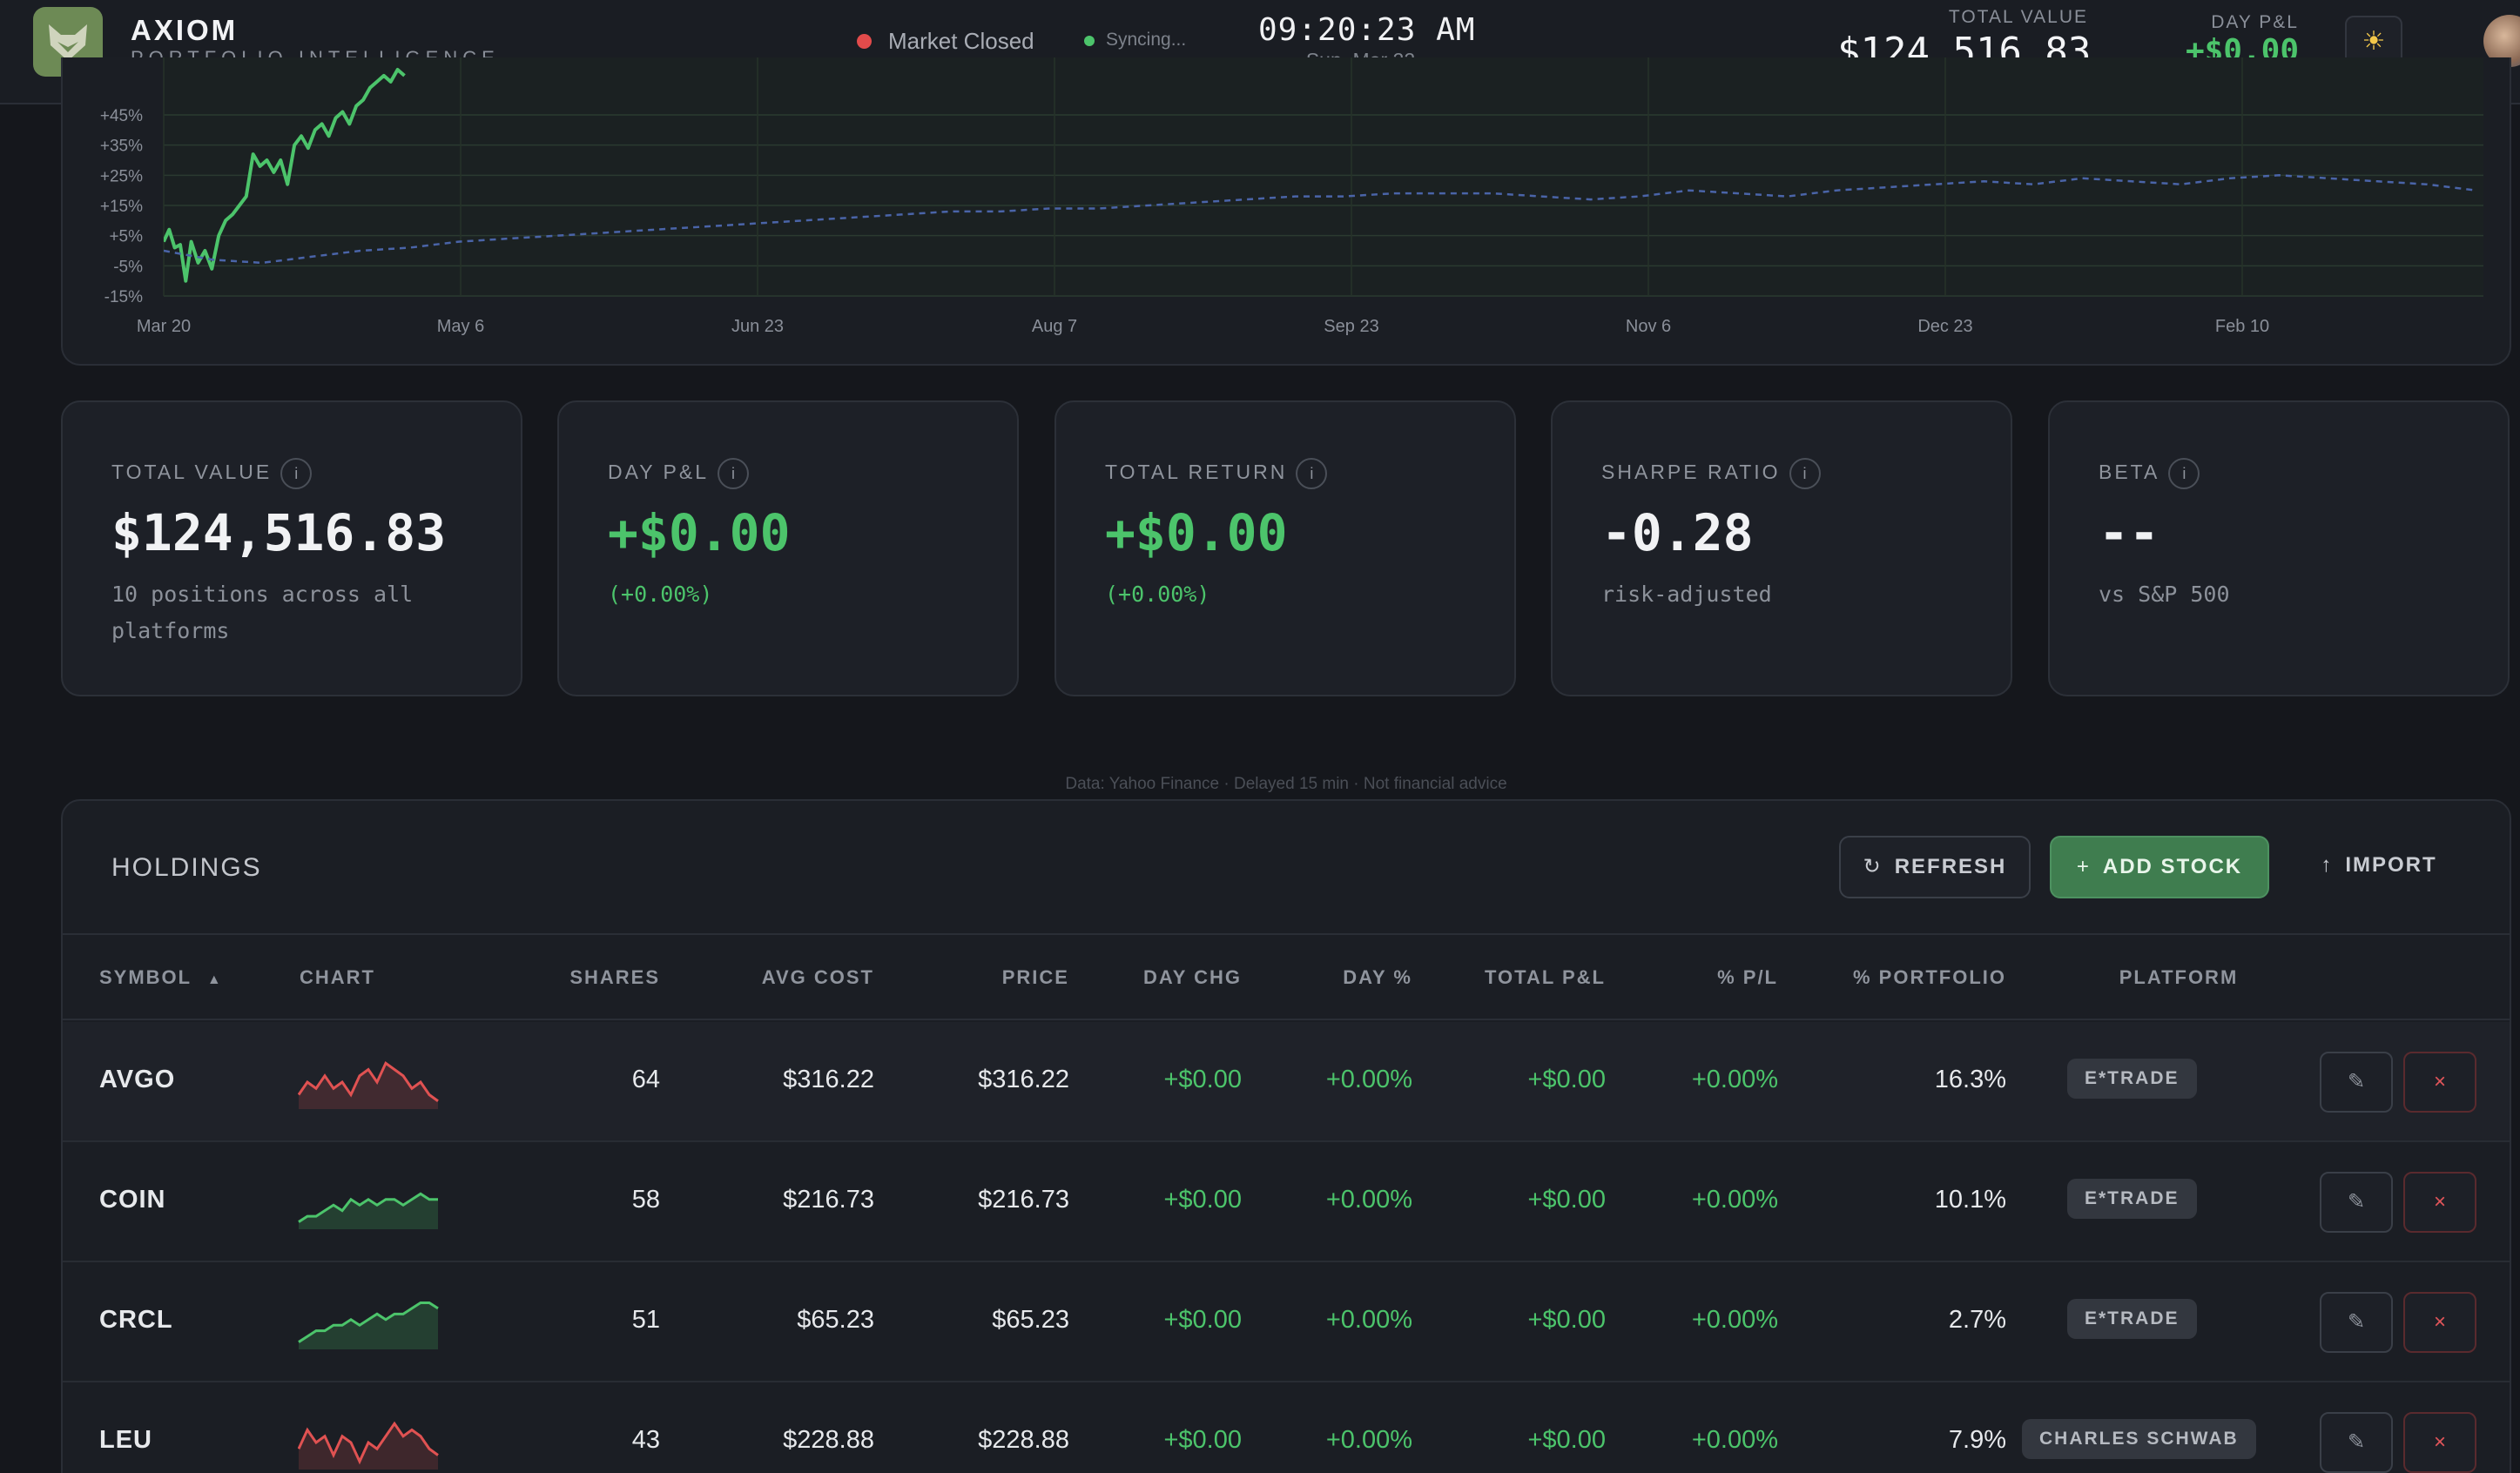 The image size is (2520, 1473). Describe the element at coordinates (2178, 977) in the screenshot. I see `column-header-platform: PLATFORM` at that location.